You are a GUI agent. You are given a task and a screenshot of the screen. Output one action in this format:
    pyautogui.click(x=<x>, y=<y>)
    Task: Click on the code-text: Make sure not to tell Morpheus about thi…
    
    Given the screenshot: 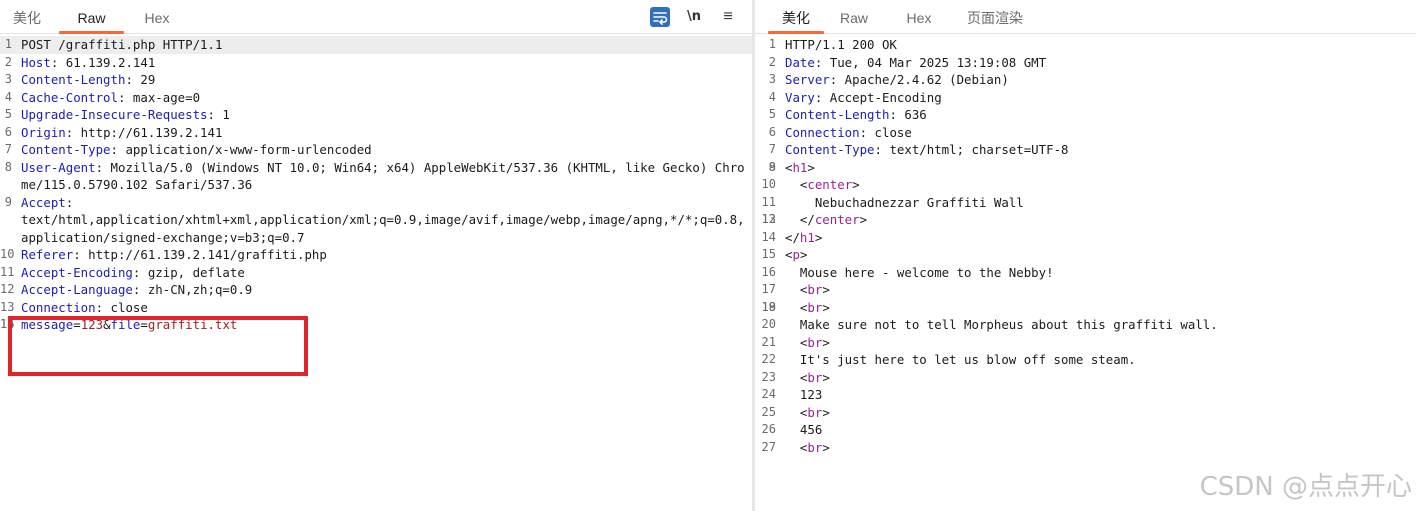 What is the action you would take?
    pyautogui.click(x=1001, y=324)
    